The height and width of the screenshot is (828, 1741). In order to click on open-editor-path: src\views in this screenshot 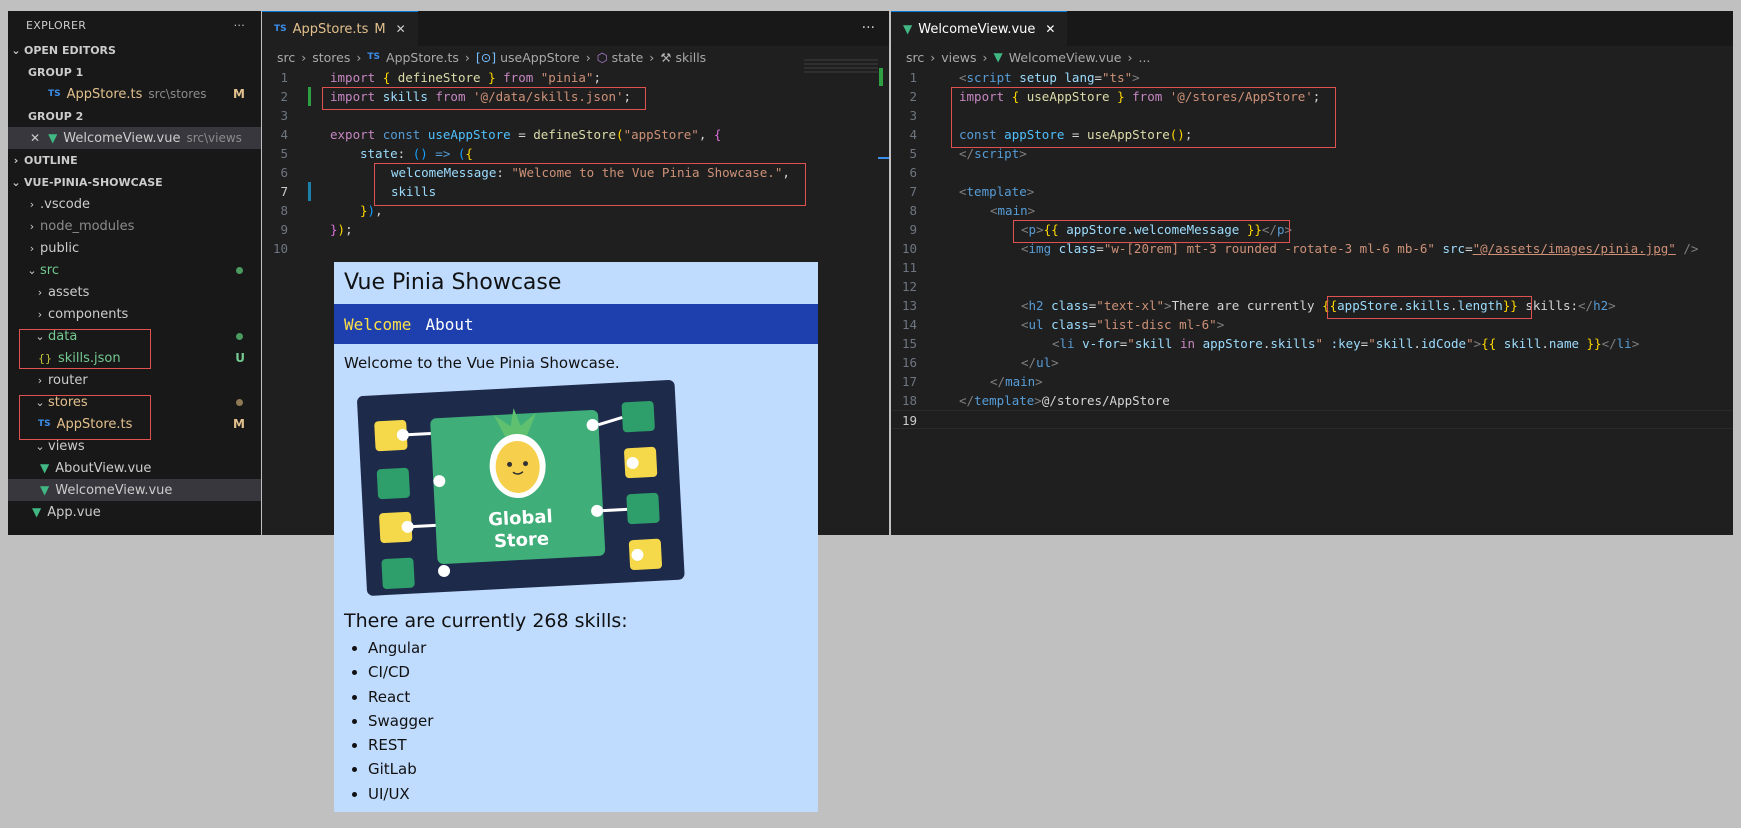, I will do `click(214, 138)`.